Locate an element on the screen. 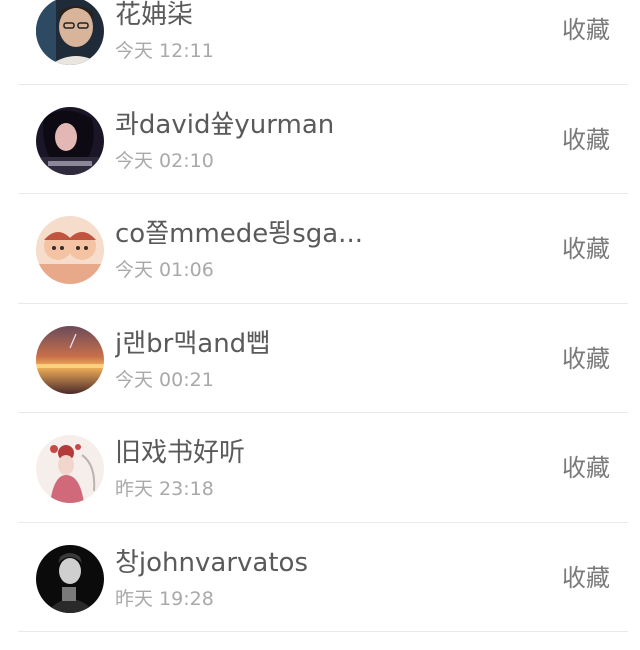 This screenshot has width=640, height=650. avatar-opera-figure-icon is located at coordinates (70, 469).